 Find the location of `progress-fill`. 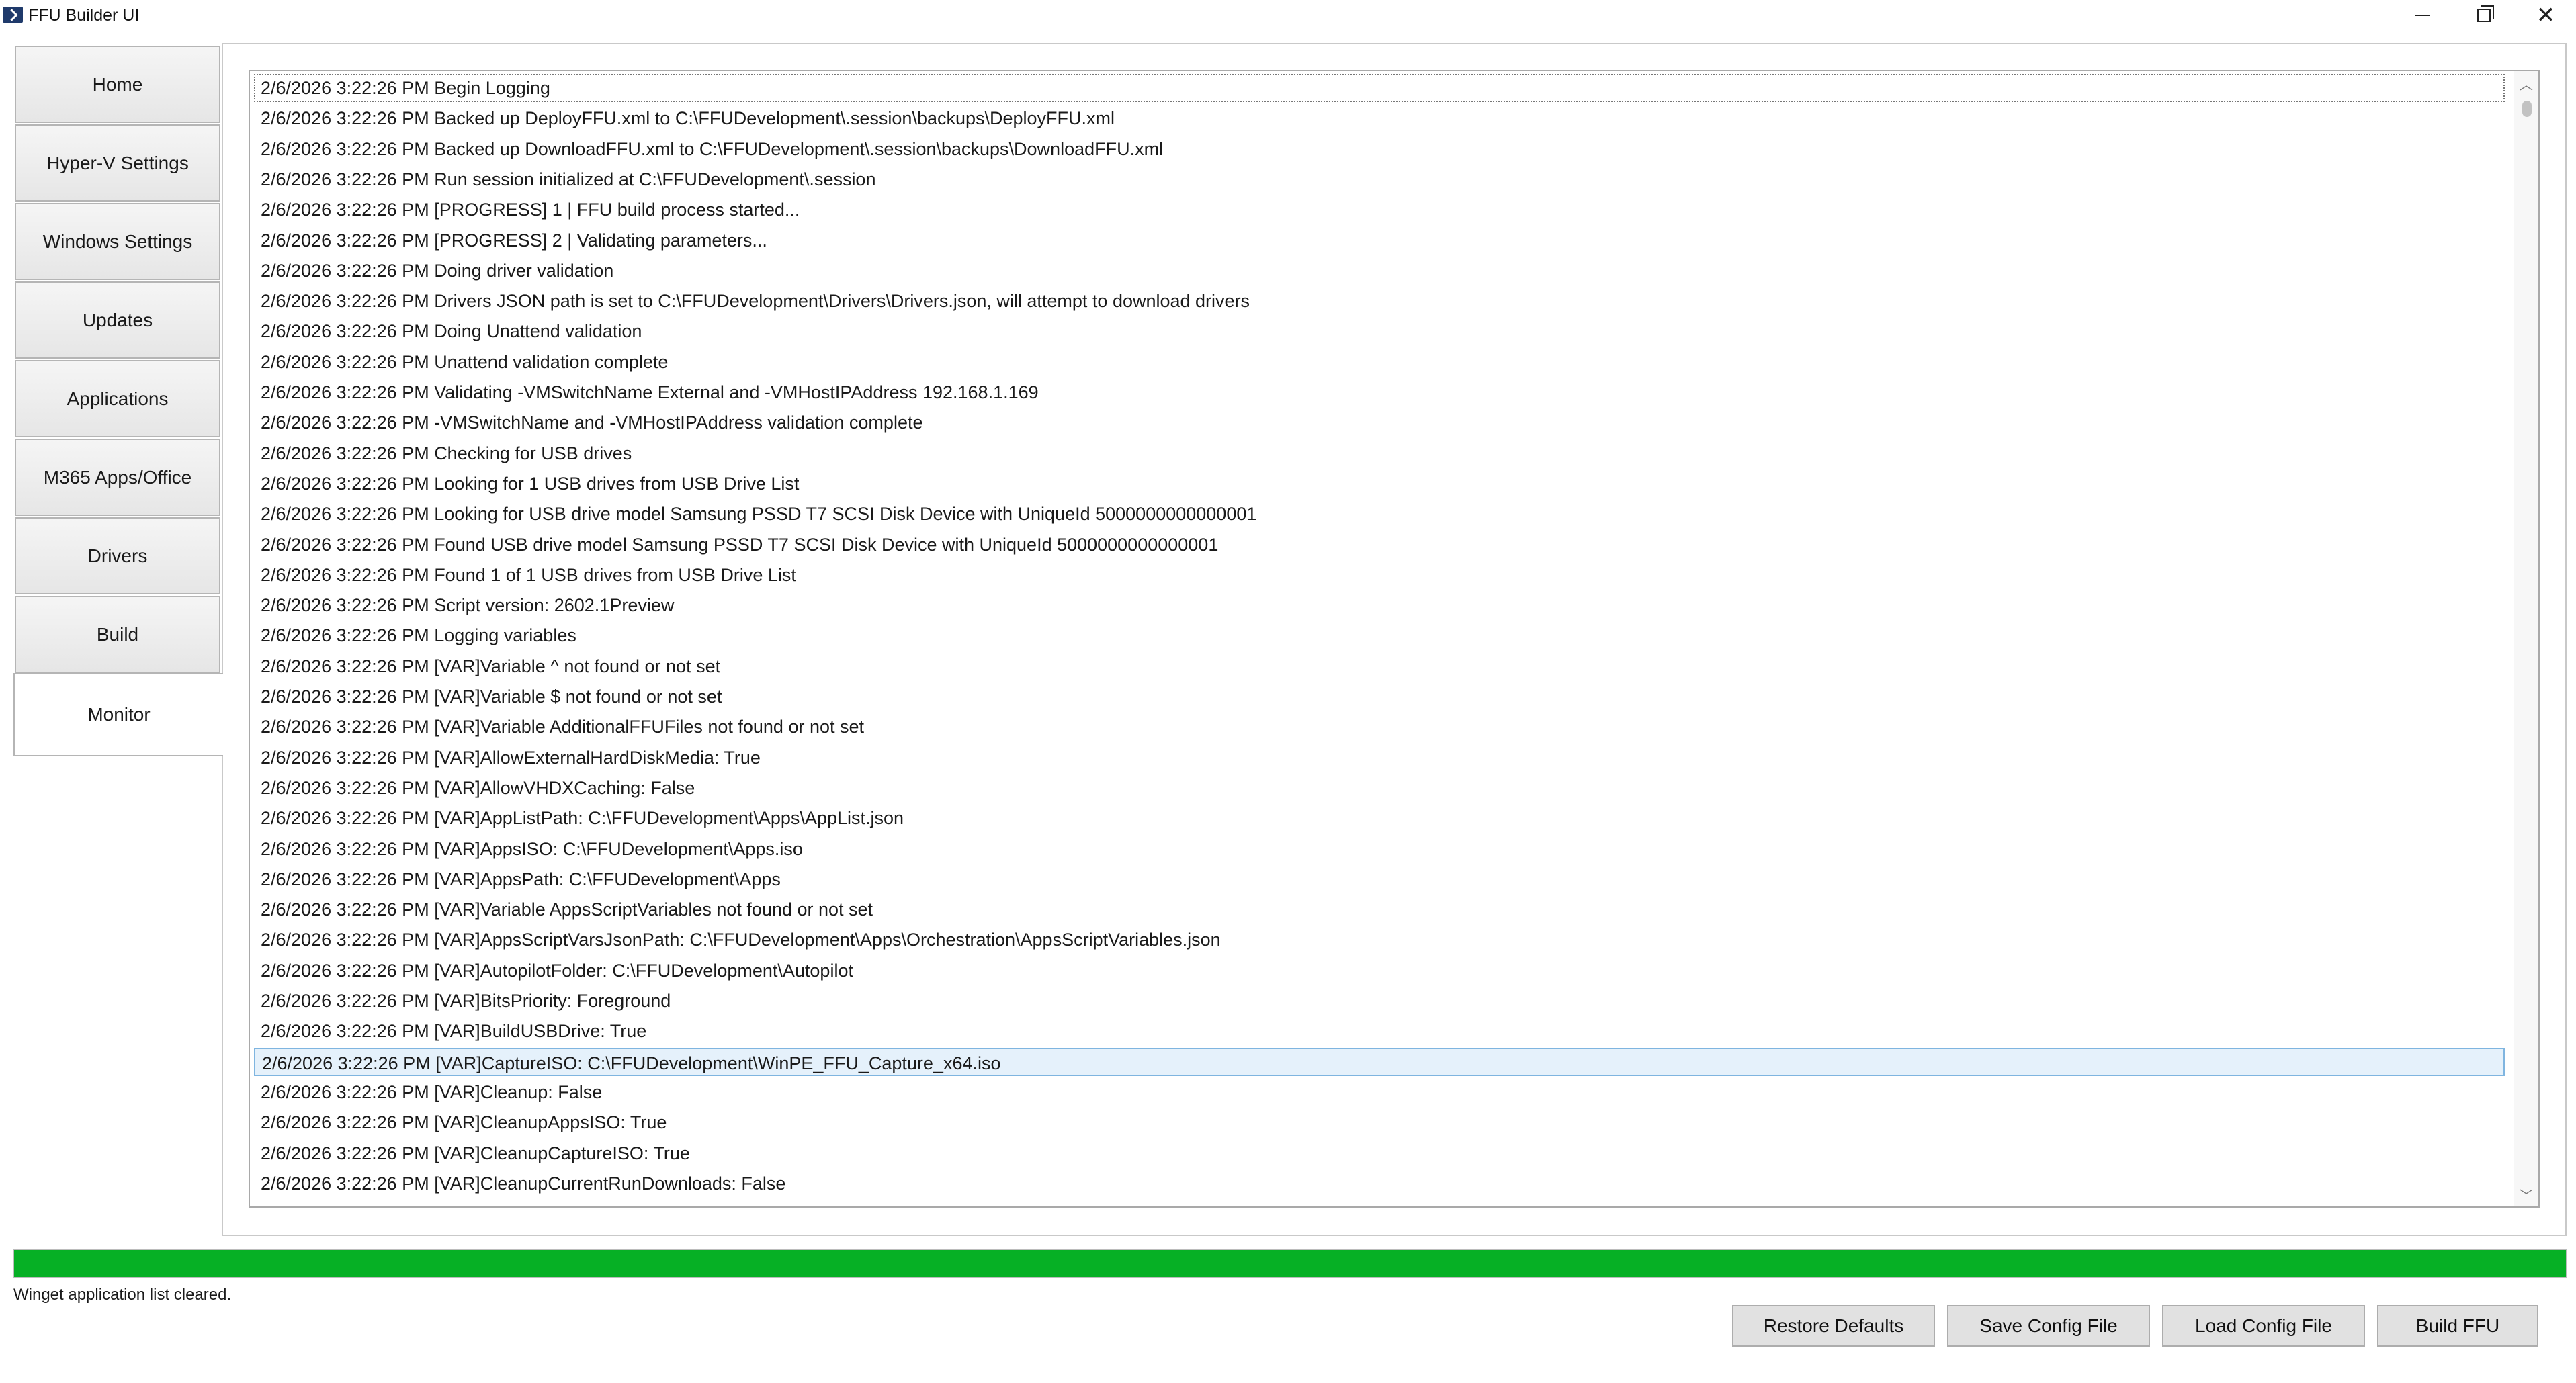

progress-fill is located at coordinates (1290, 1263).